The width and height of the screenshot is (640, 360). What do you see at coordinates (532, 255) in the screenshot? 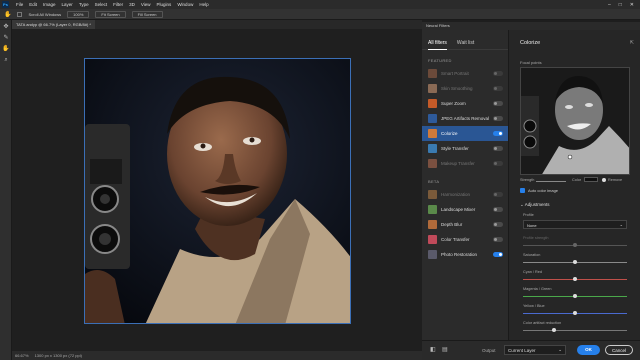
I see `slider-label: Saturation` at bounding box center [532, 255].